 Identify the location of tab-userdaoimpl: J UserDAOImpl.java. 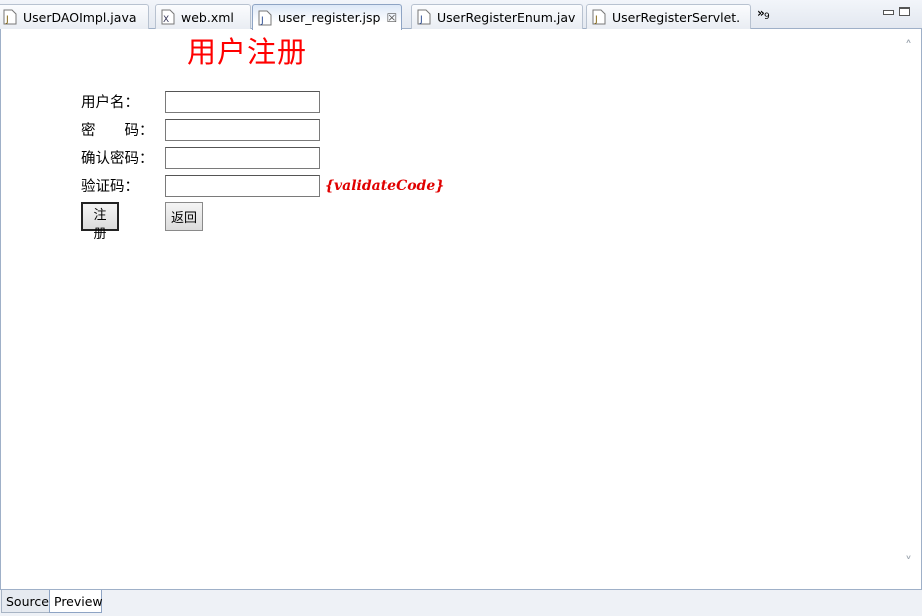
(74, 16).